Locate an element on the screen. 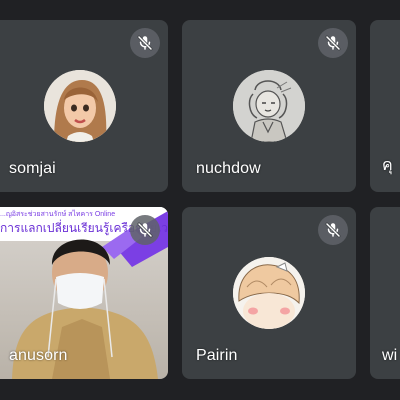  participant-name: somjai is located at coordinates (32, 168).